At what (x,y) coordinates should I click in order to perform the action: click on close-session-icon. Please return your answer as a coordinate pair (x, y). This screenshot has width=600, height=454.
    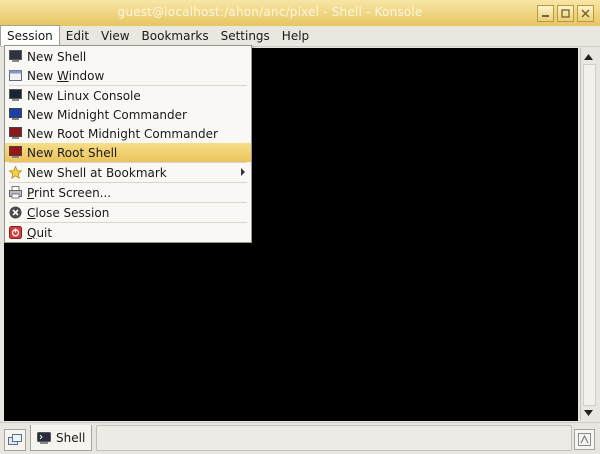
    Looking at the image, I should click on (15, 212).